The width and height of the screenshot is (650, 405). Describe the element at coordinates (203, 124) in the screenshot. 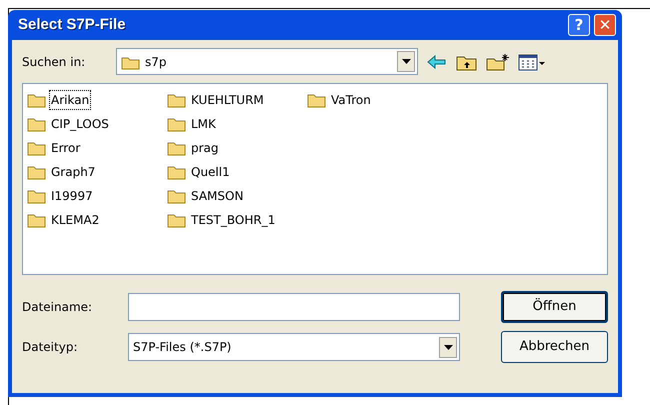

I see `folder-name: LMK` at that location.